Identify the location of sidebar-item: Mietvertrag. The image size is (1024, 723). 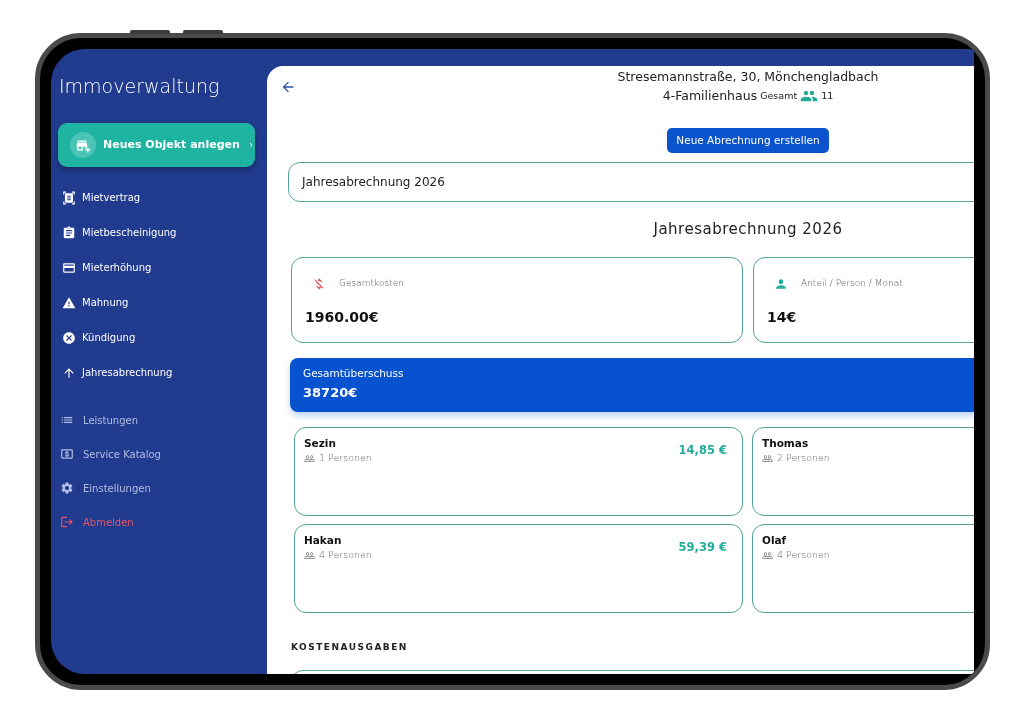
(159, 197).